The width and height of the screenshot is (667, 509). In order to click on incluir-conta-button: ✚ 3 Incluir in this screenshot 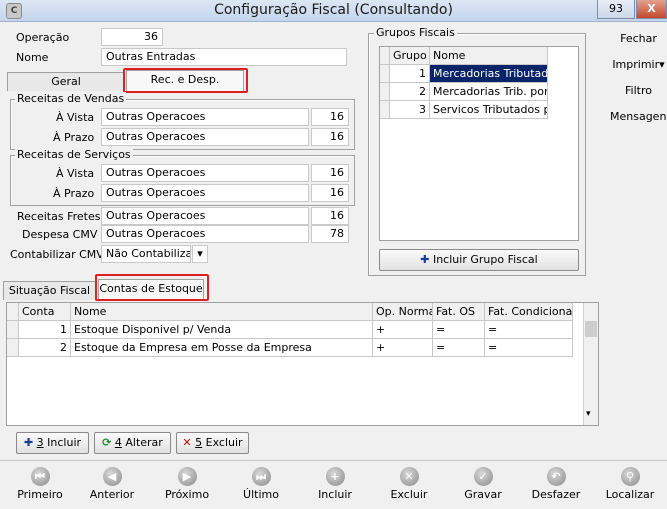, I will do `click(52, 443)`.